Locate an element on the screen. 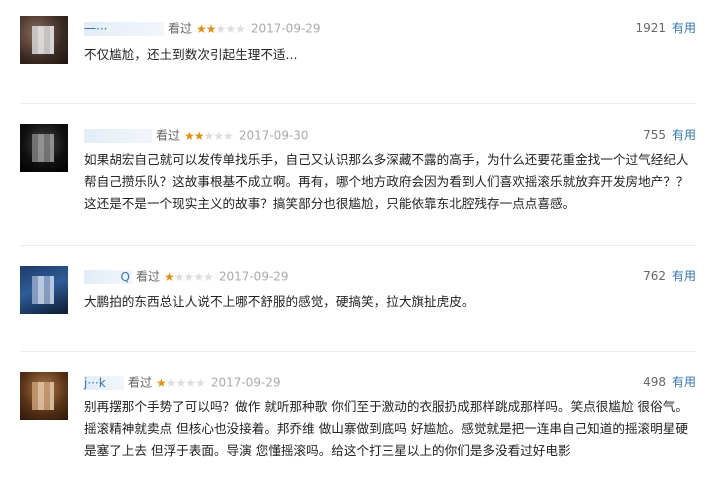 This screenshot has height=482, width=708. username-link: 一··· is located at coordinates (124, 28).